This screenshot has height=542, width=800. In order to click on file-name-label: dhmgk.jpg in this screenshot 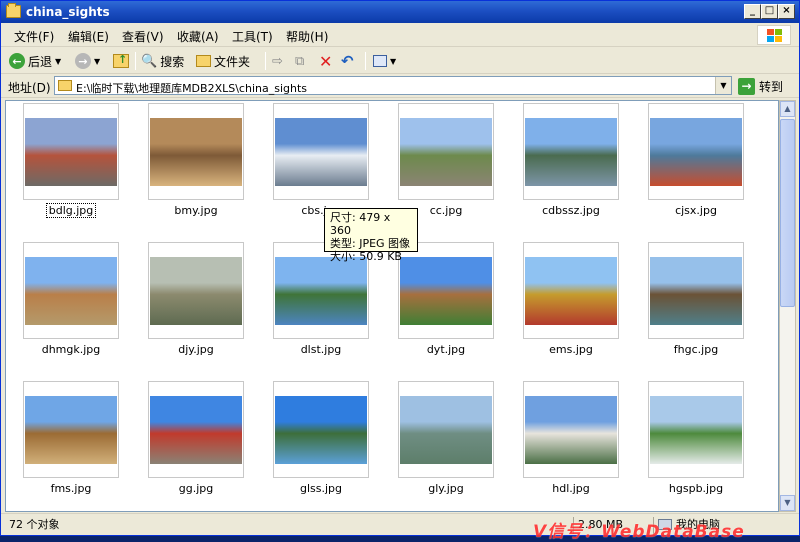, I will do `click(71, 349)`.